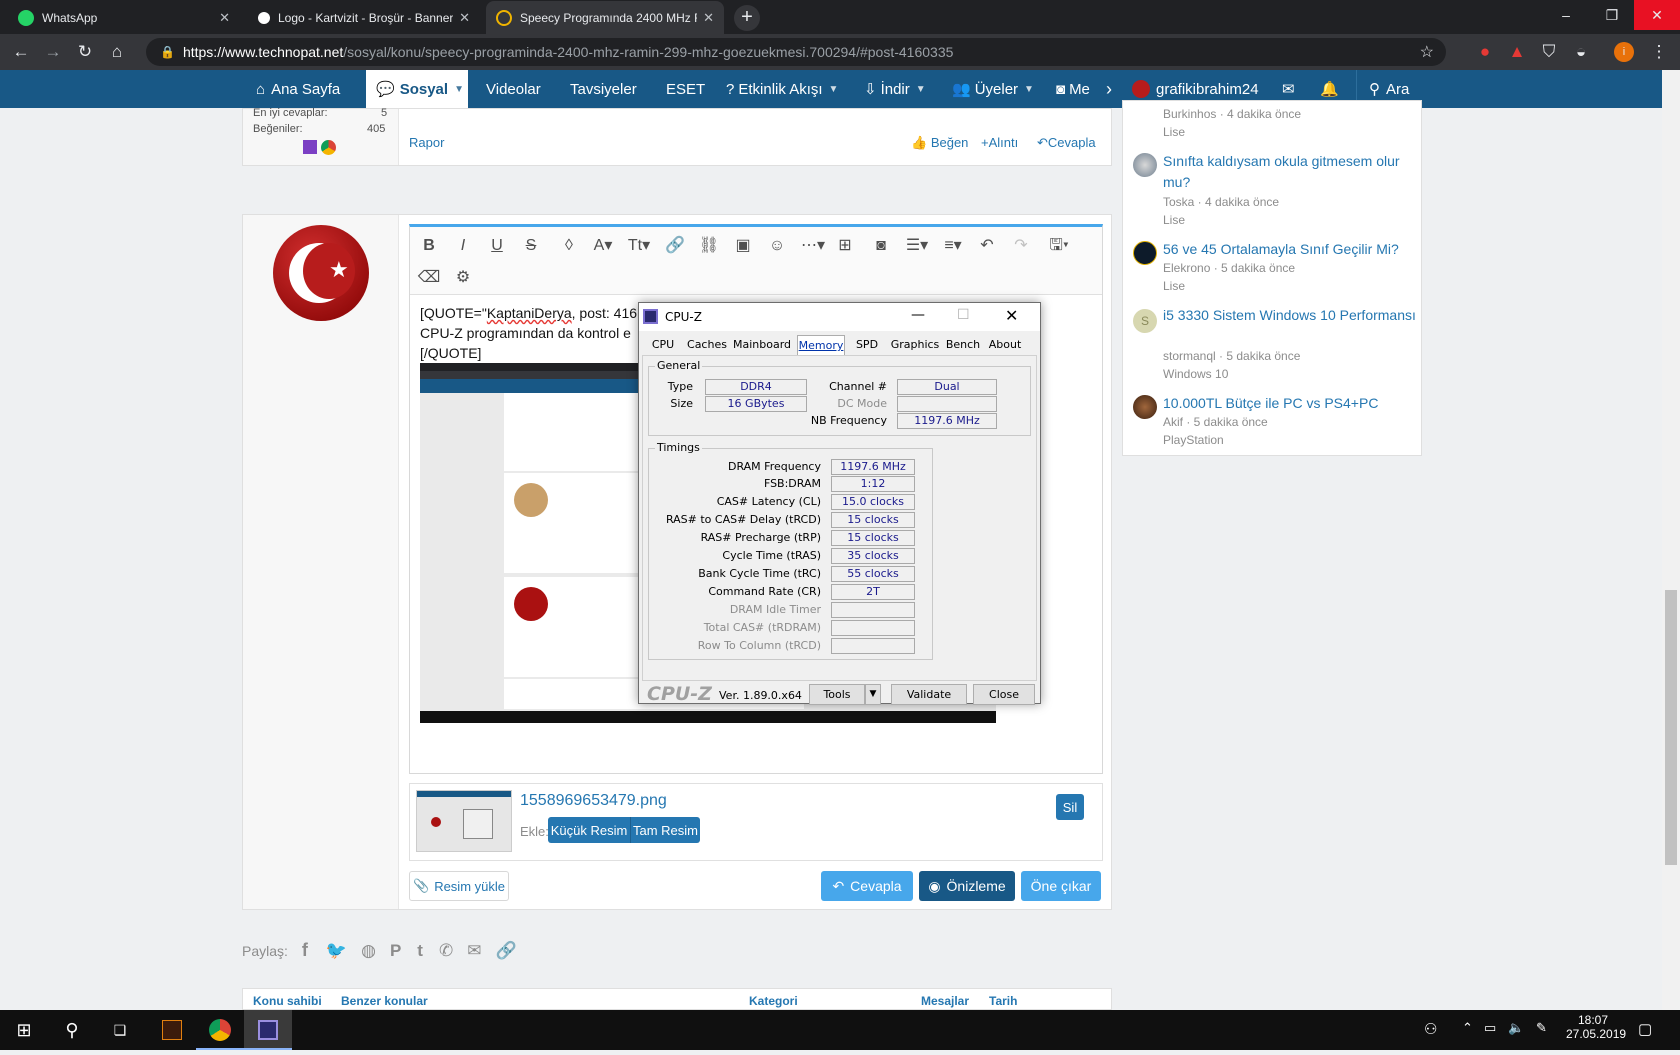 The image size is (1680, 1055). What do you see at coordinates (298, 89) in the screenshot?
I see `nav-home: ⌂ Ana Sayfa` at bounding box center [298, 89].